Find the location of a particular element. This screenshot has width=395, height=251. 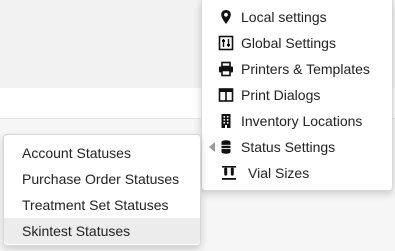

building-icon is located at coordinates (226, 121).